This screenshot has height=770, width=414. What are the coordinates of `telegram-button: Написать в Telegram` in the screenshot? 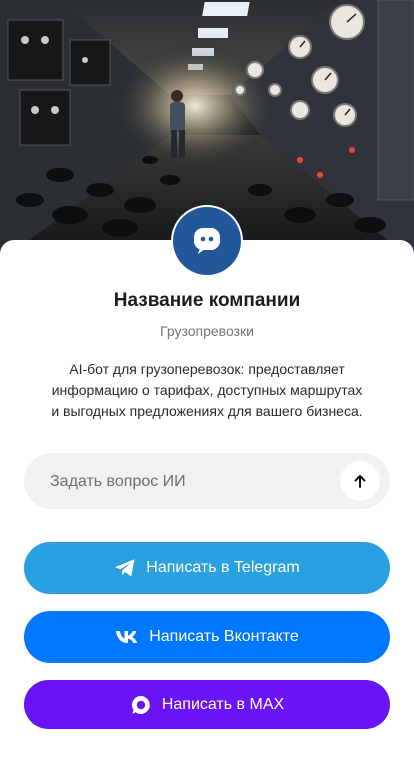 It's located at (207, 568).